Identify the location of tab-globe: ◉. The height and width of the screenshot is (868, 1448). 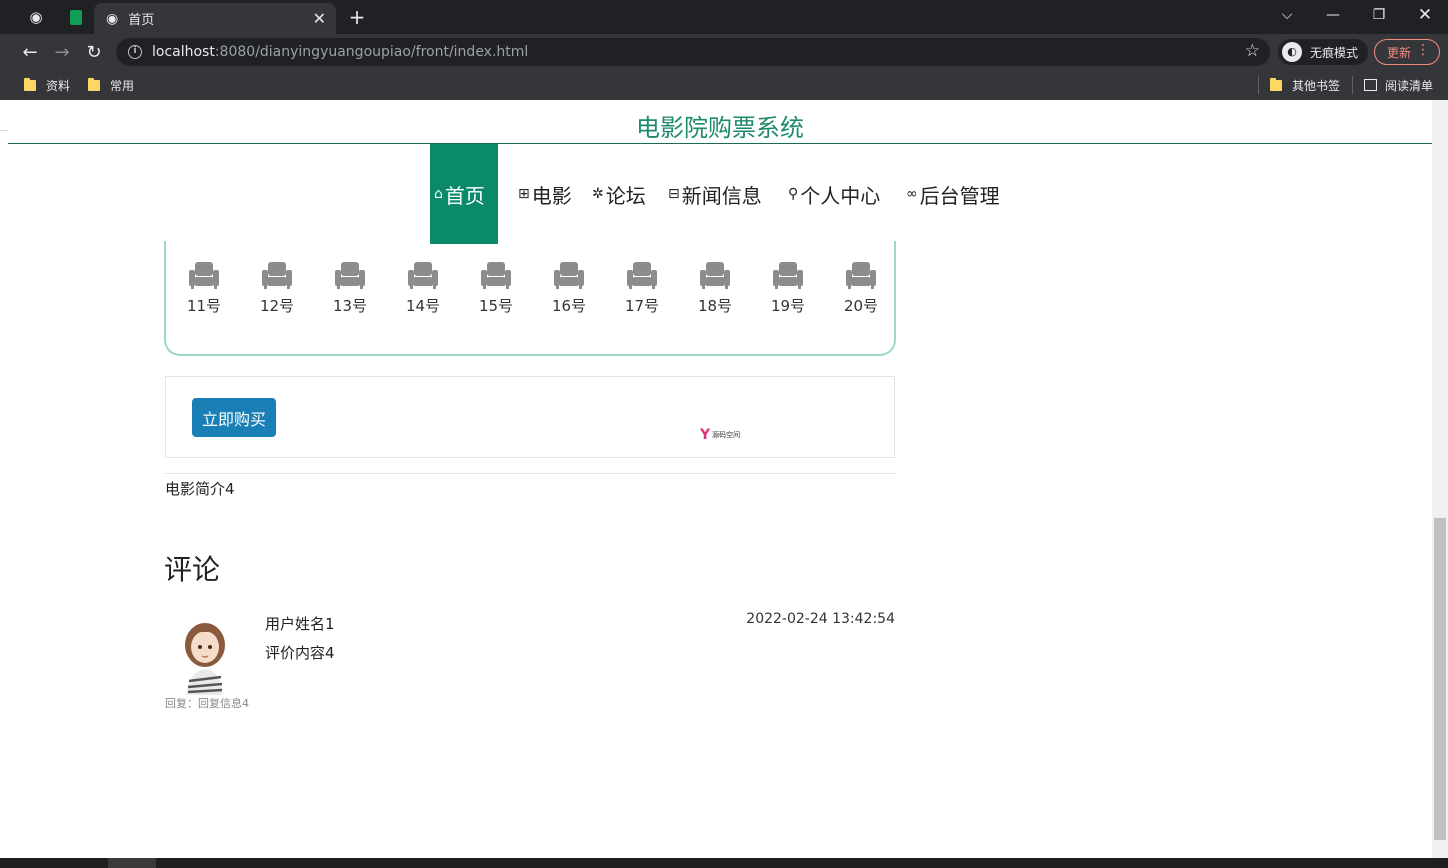
(36, 17).